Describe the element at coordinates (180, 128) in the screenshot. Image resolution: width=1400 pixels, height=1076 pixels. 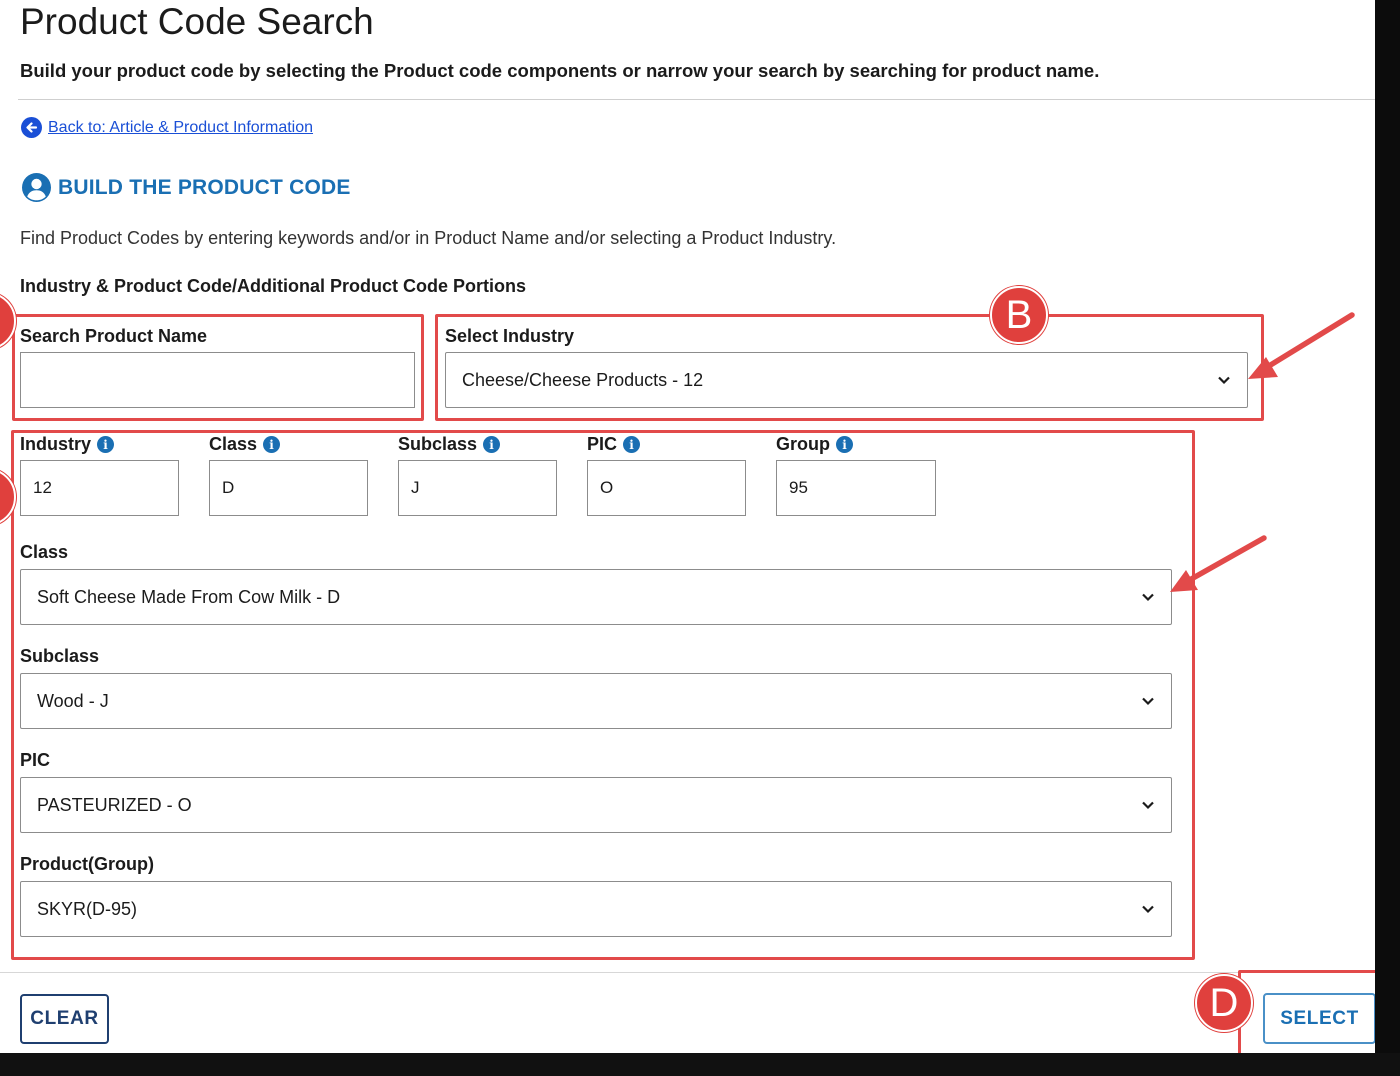
I see `back-link-label: Back to: Article & Product Information` at that location.